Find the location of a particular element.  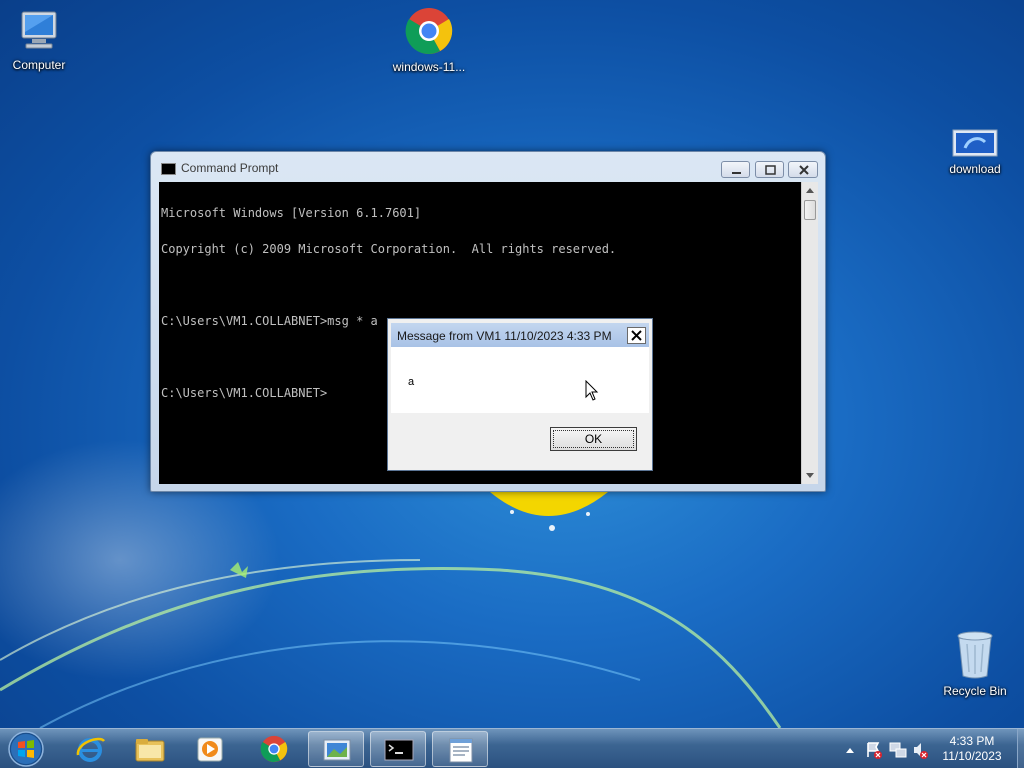

recycle-bin-icon is located at coordinates (975, 655).